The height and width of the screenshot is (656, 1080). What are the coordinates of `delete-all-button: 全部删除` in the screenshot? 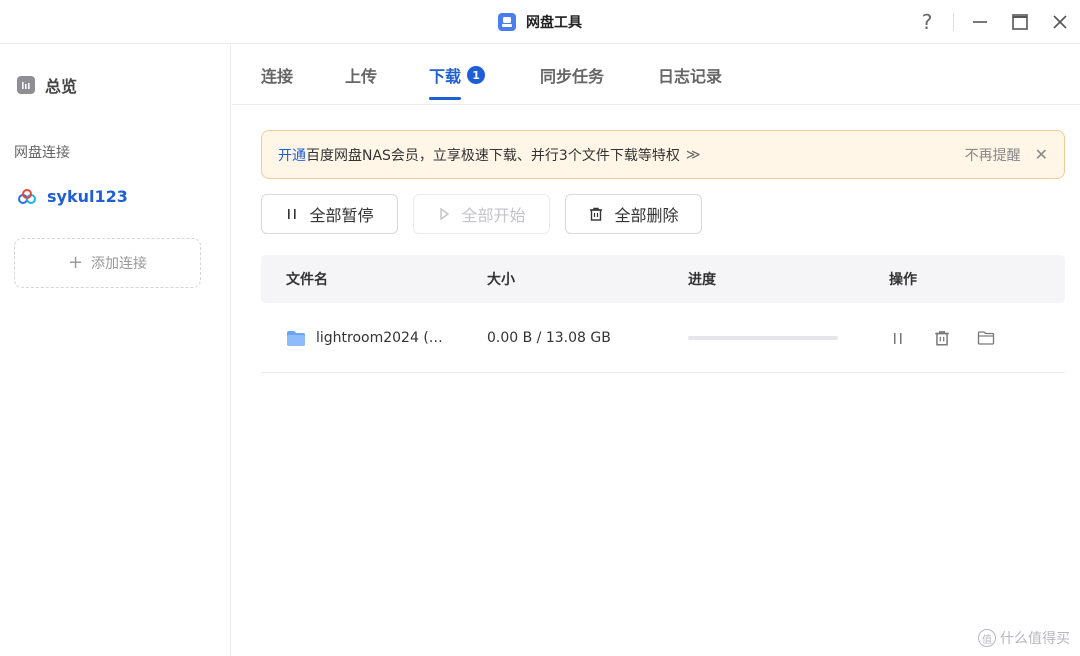 It's located at (633, 214).